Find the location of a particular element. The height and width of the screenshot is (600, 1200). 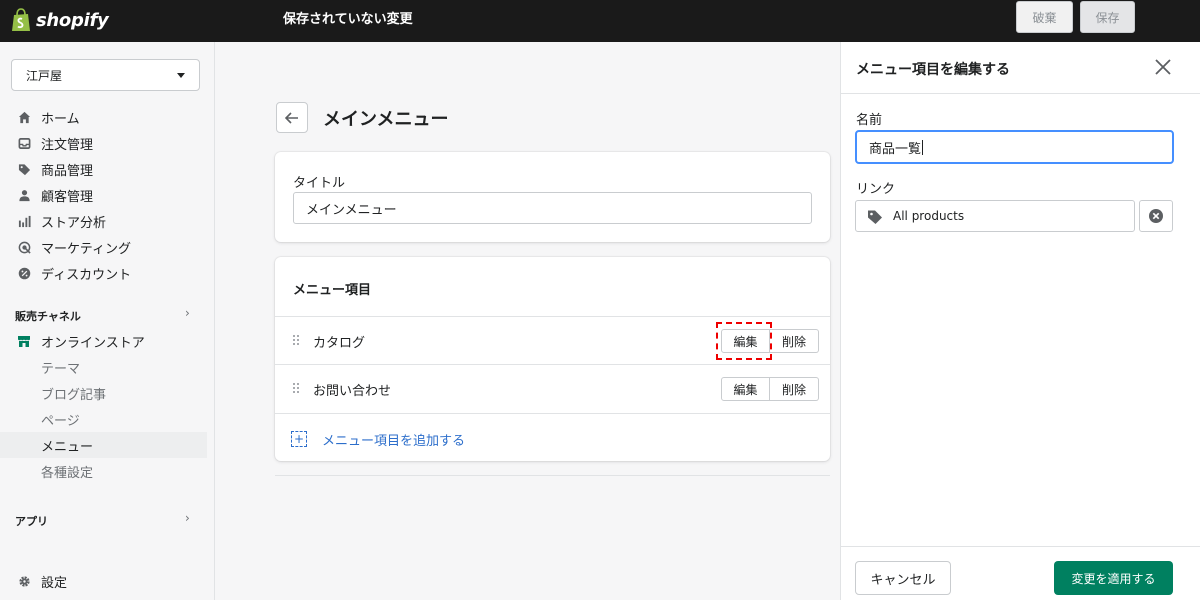

sidebar-item-label: 注文管理 is located at coordinates (67, 145).